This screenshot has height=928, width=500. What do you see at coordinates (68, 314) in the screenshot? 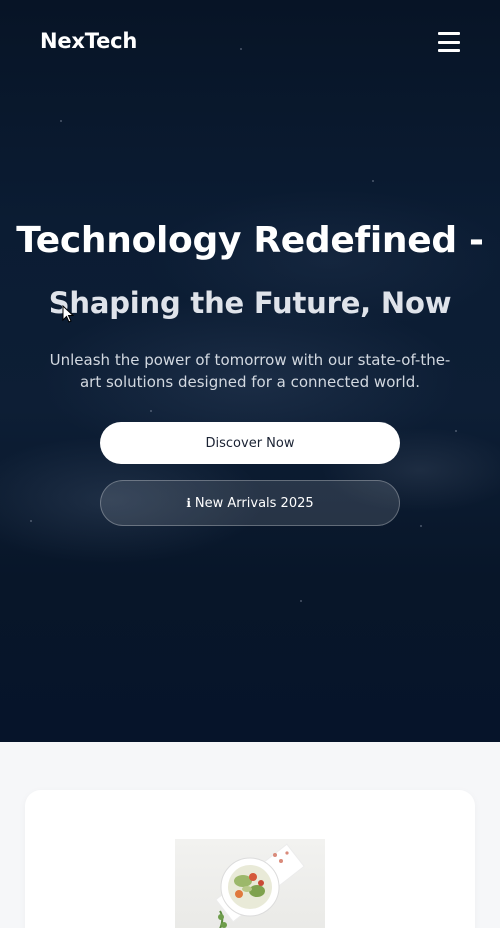
I see `mouse-cursor-icon` at bounding box center [68, 314].